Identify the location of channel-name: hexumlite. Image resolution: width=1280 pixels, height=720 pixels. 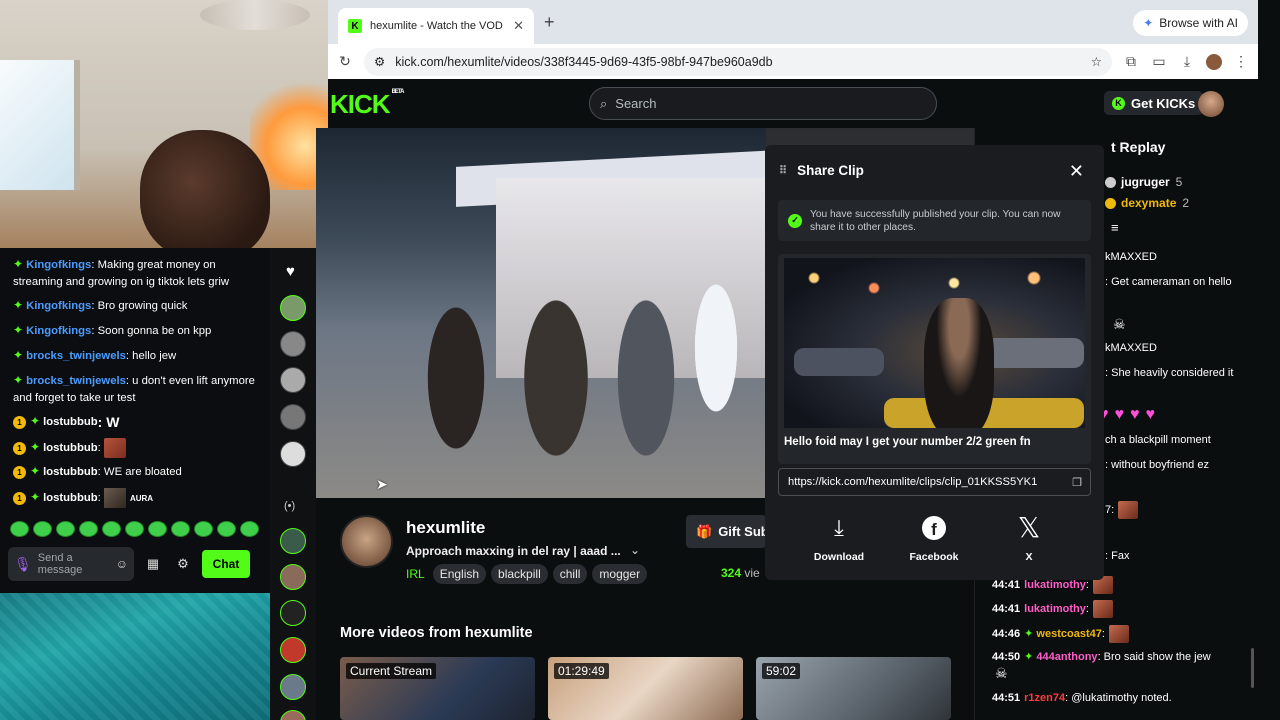
(445, 528).